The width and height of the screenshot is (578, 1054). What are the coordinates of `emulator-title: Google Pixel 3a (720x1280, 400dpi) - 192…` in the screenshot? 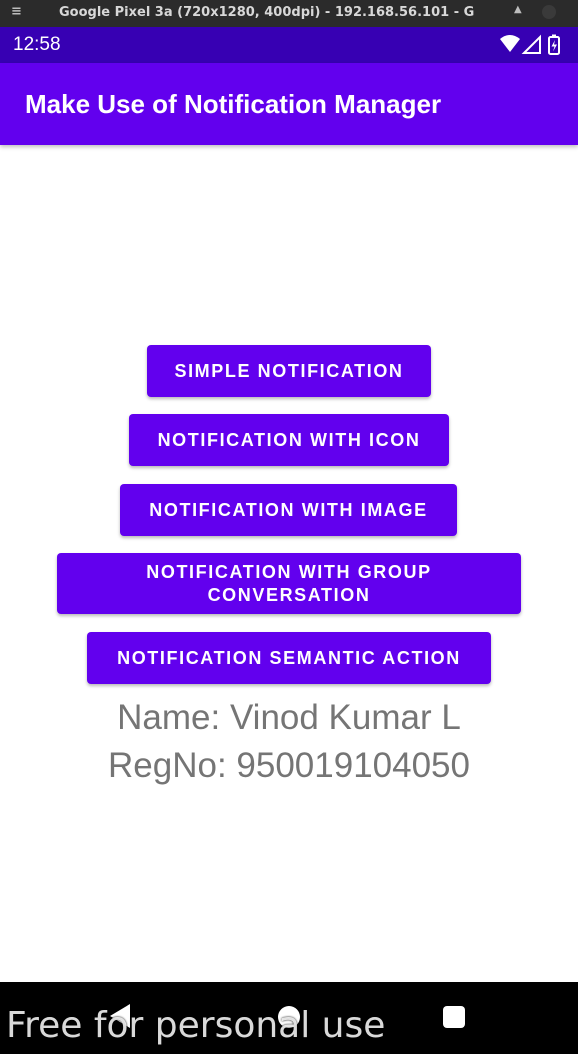 It's located at (267, 12).